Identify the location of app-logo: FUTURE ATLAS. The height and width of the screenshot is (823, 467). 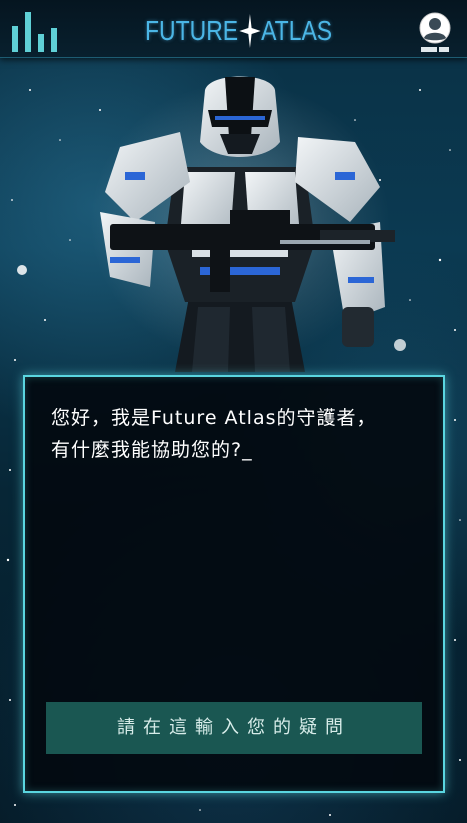
(238, 31).